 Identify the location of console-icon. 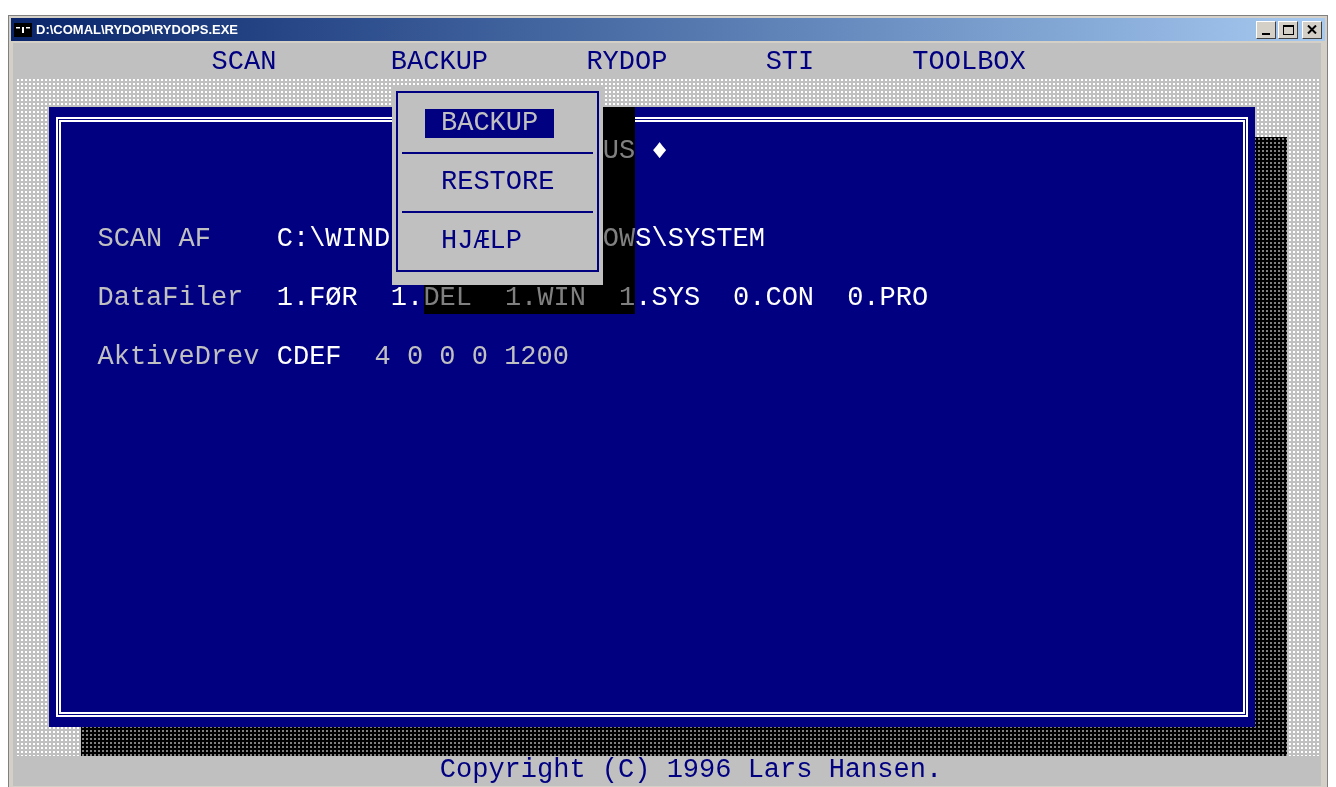
(23, 29).